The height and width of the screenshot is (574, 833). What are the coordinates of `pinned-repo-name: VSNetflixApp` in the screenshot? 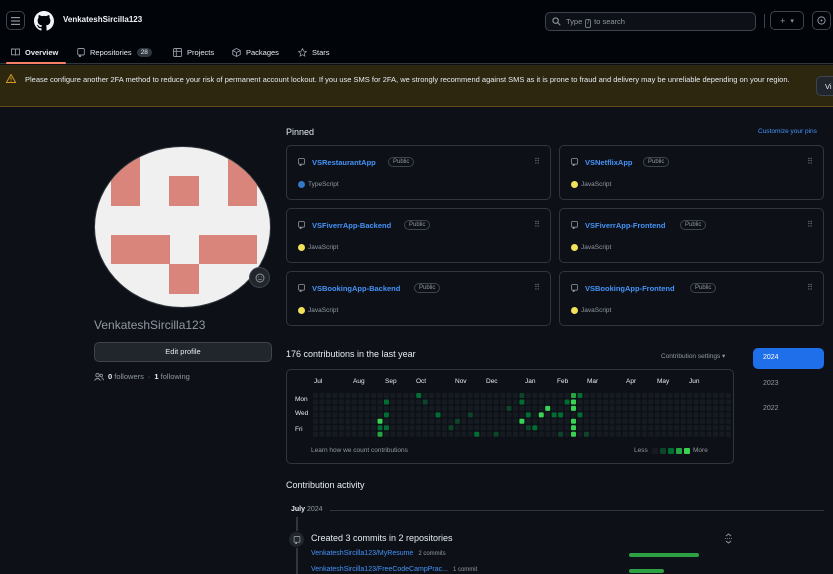 It's located at (609, 162).